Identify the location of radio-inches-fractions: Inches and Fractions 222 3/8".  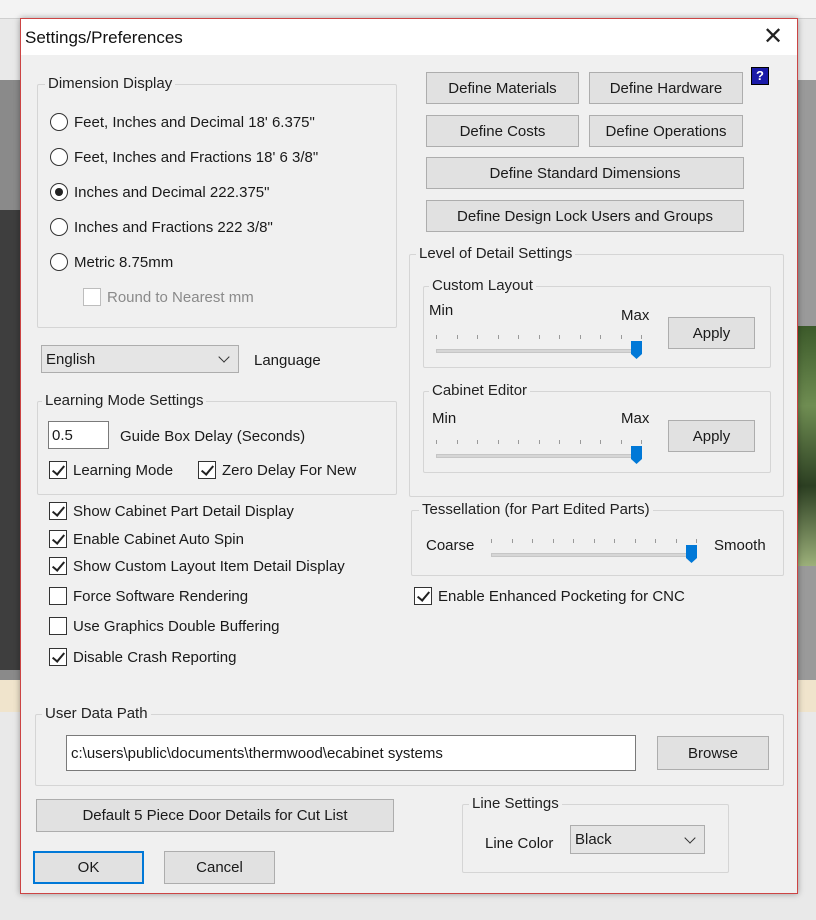
(161, 227).